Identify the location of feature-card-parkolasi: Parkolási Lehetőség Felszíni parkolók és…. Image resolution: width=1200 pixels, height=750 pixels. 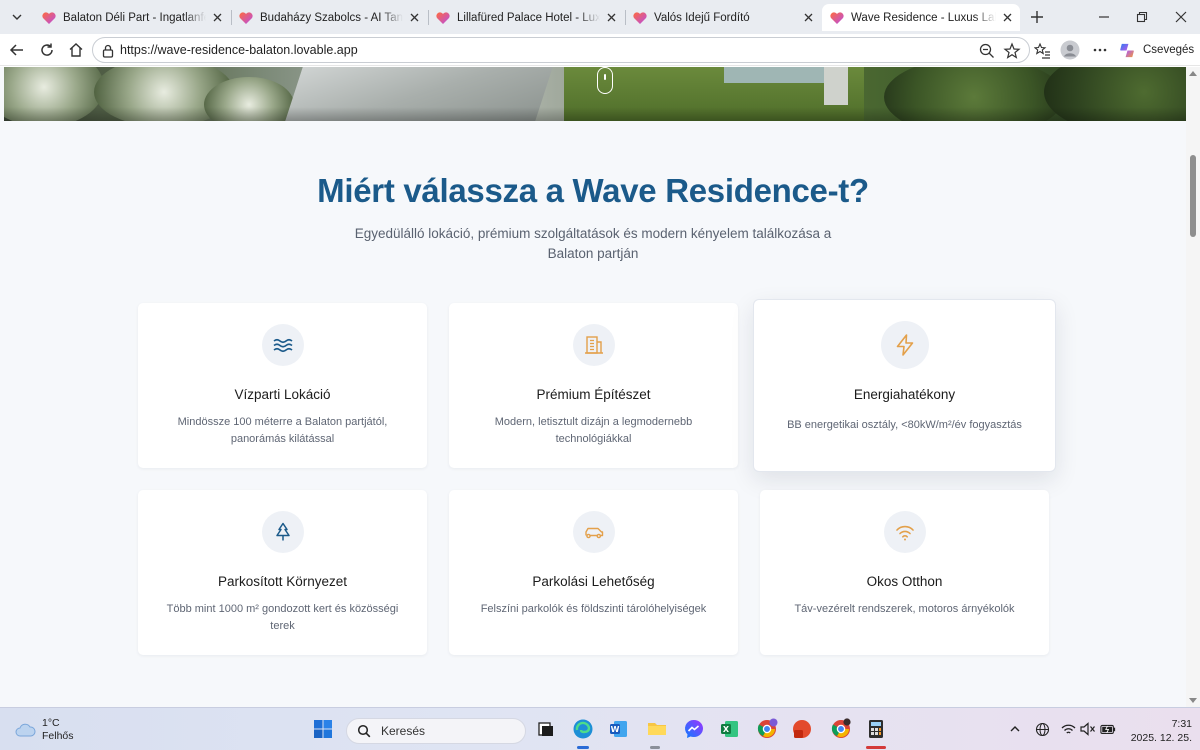
(593, 572).